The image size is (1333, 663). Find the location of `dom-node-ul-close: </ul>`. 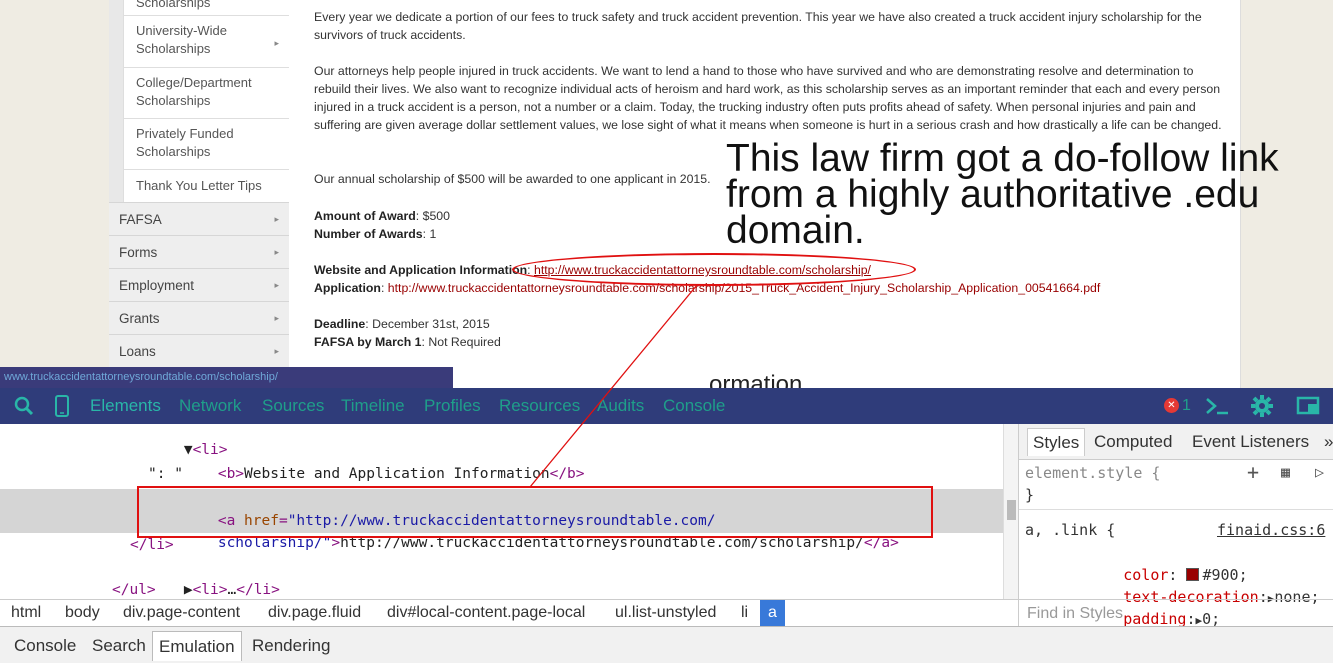

dom-node-ul-close: </ul> is located at coordinates (134, 589).